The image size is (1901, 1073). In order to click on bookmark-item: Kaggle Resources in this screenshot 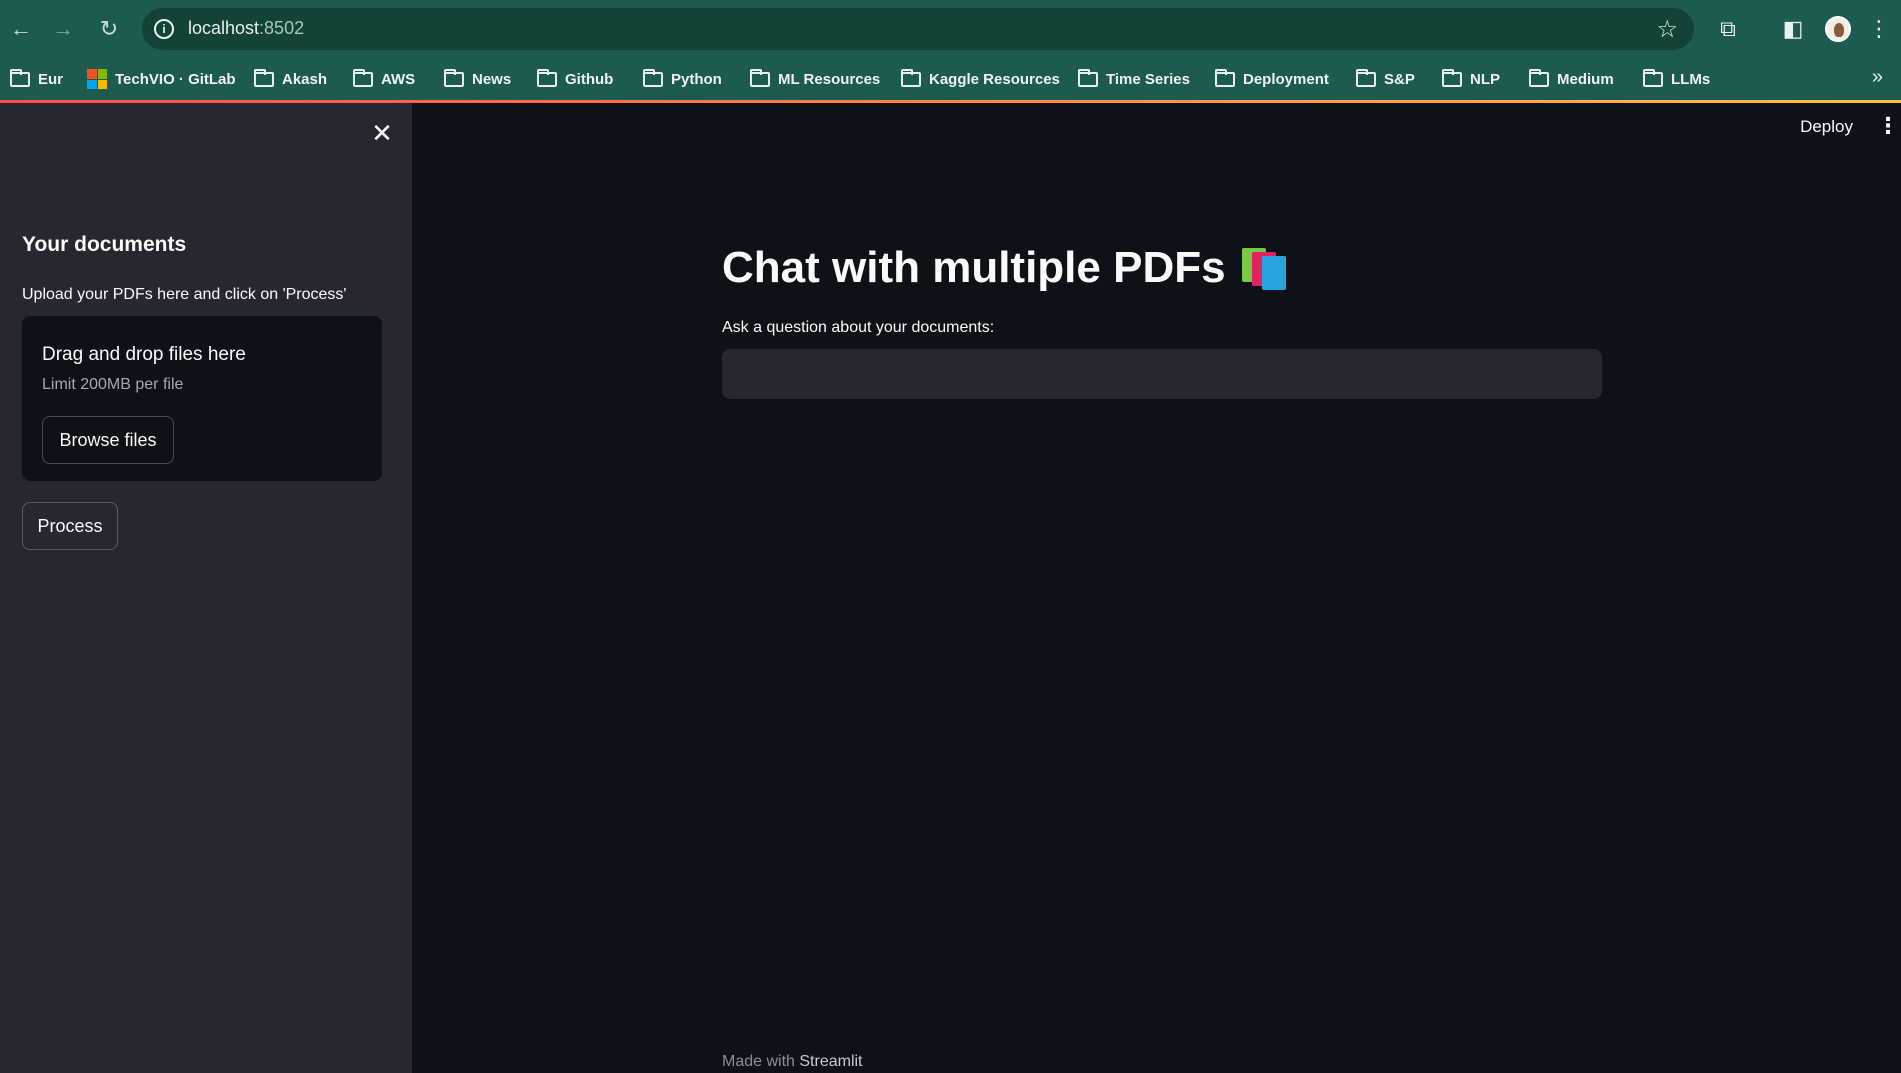, I will do `click(980, 79)`.